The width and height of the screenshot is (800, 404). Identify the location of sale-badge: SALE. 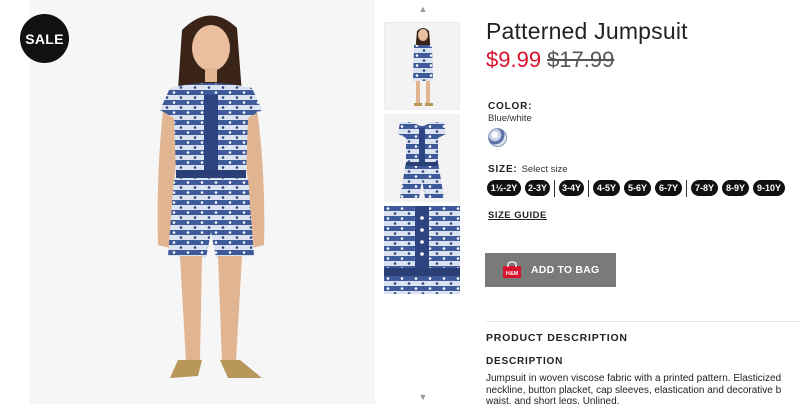
(44, 38).